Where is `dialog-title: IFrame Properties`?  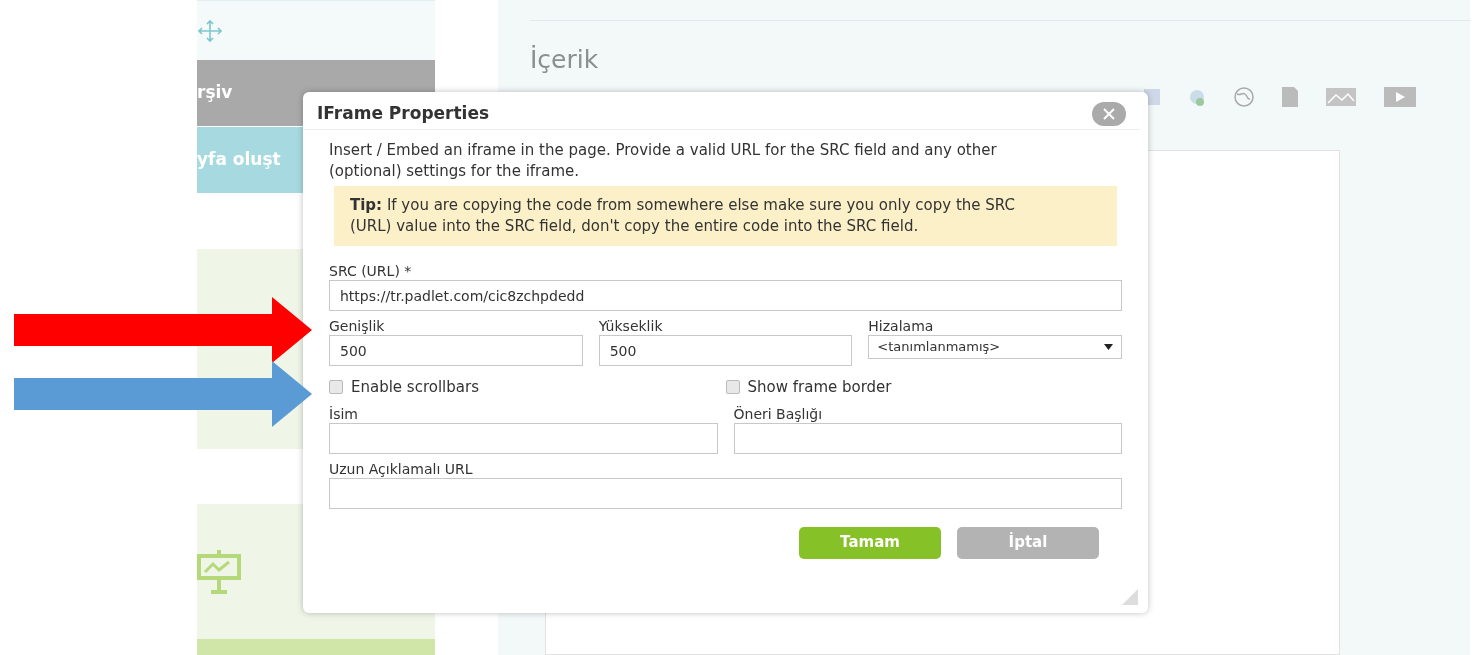 dialog-title: IFrame Properties is located at coordinates (403, 113).